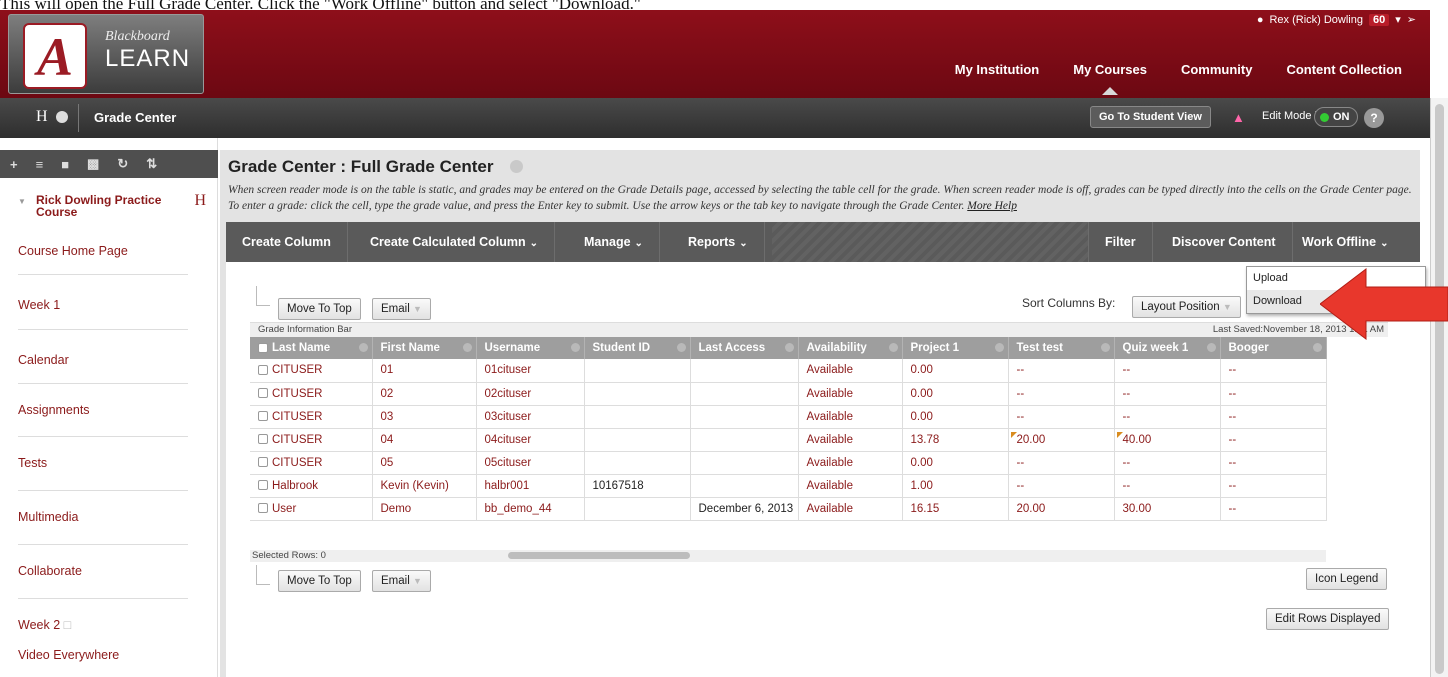 This screenshot has width=1448, height=677. What do you see at coordinates (955, 348) in the screenshot?
I see `column-header-project-1: Project 1` at bounding box center [955, 348].